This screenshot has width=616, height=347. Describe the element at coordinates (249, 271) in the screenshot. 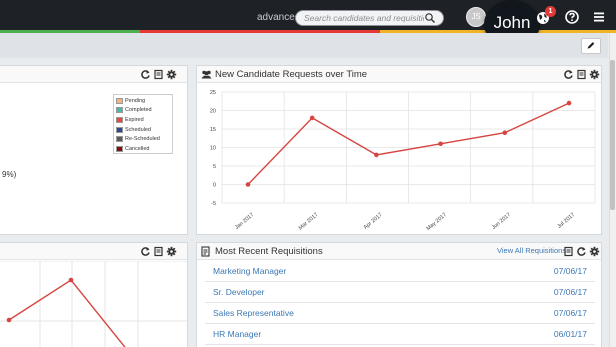

I see `requisition-title-link: Marketing Manager` at that location.